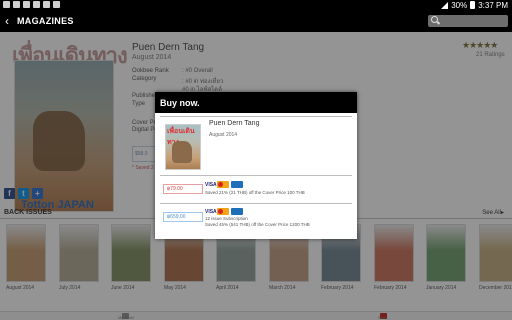  What do you see at coordinates (473, 5) in the screenshot?
I see `battery-icon` at bounding box center [473, 5].